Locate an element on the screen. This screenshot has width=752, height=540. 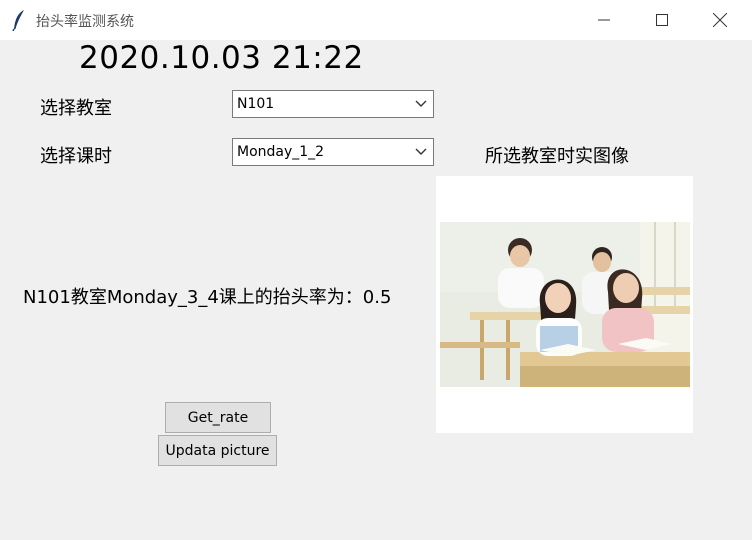
minimize-icon is located at coordinates (604, 20).